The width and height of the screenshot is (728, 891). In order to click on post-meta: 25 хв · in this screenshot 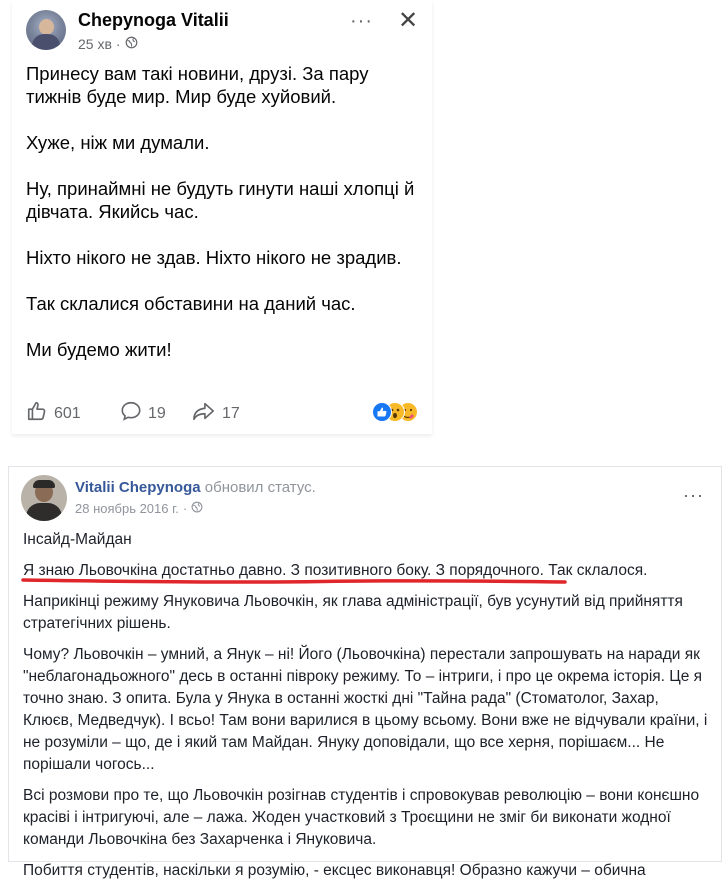, I will do `click(108, 44)`.